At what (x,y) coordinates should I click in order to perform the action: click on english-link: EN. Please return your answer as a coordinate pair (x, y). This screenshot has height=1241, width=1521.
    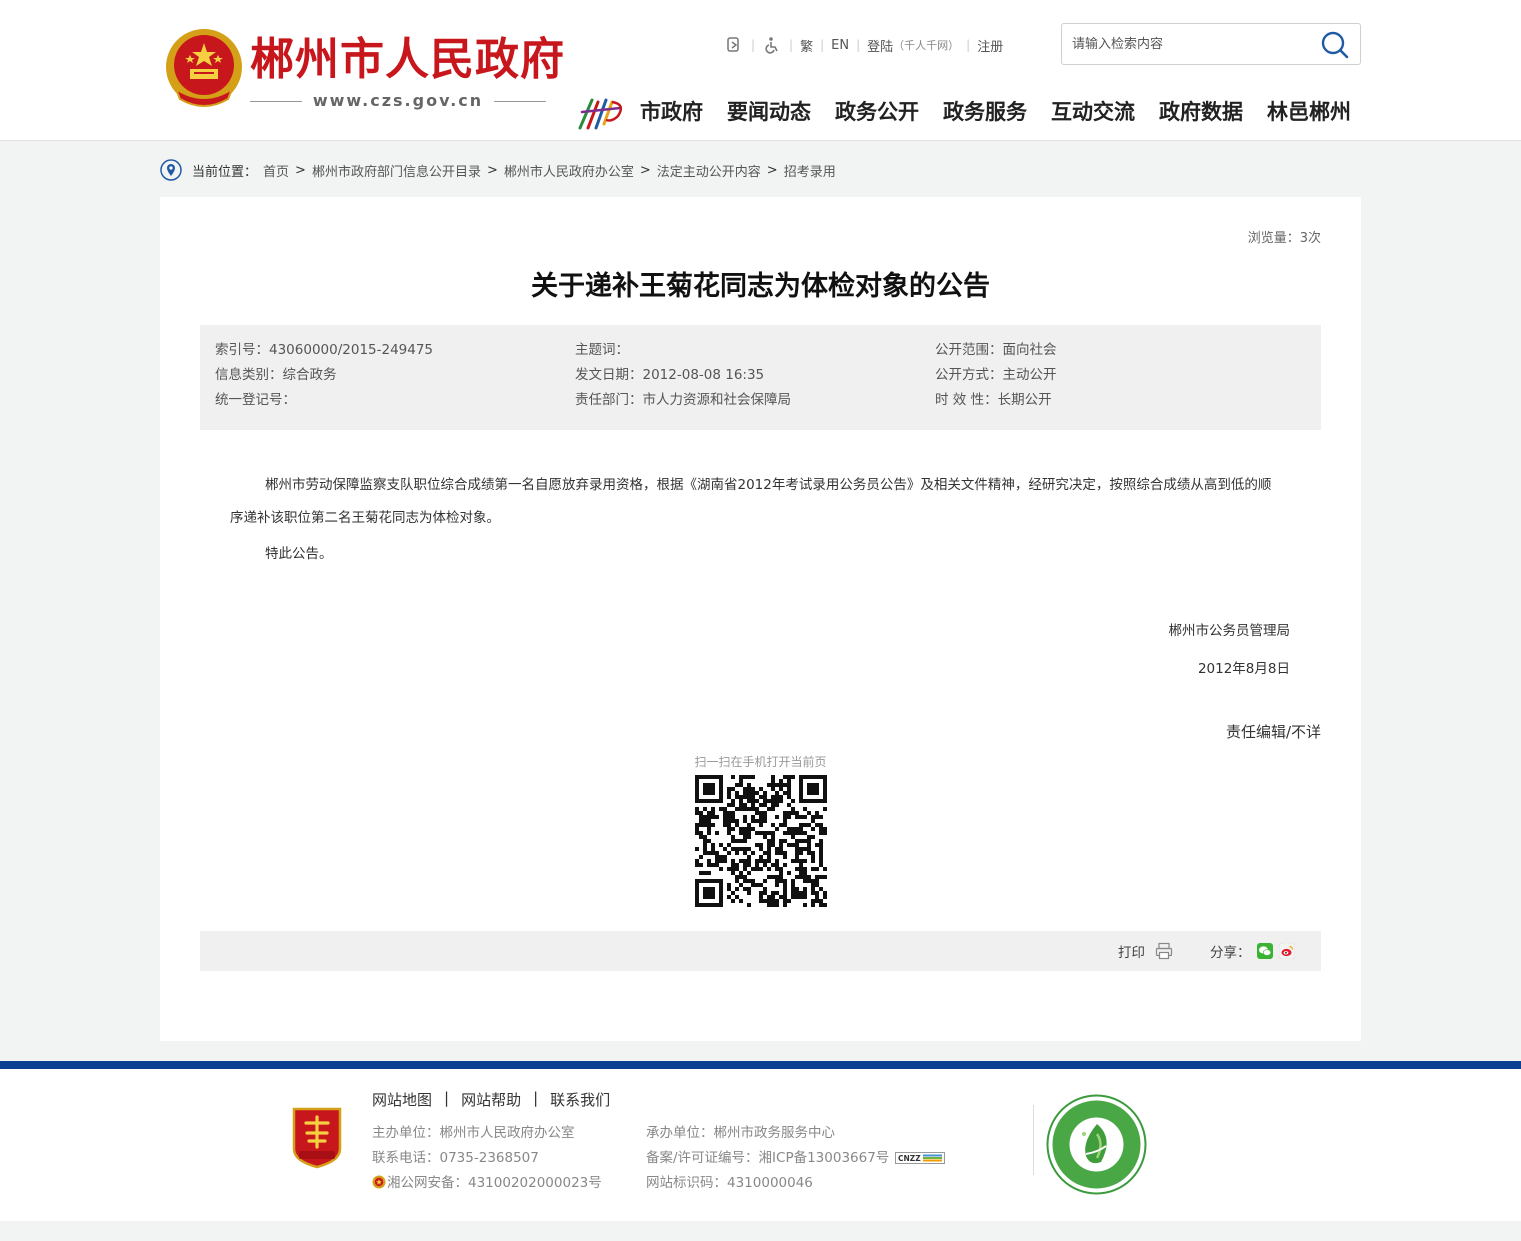
    Looking at the image, I should click on (840, 45).